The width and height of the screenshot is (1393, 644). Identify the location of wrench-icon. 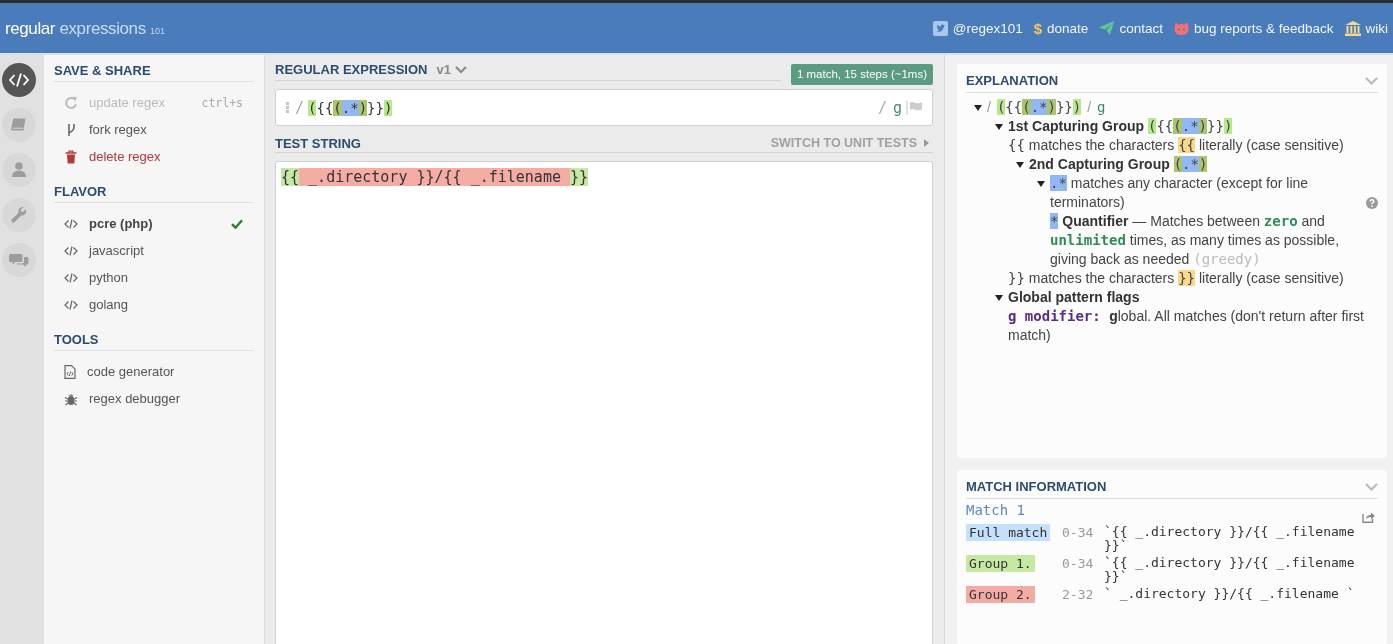
(19, 215).